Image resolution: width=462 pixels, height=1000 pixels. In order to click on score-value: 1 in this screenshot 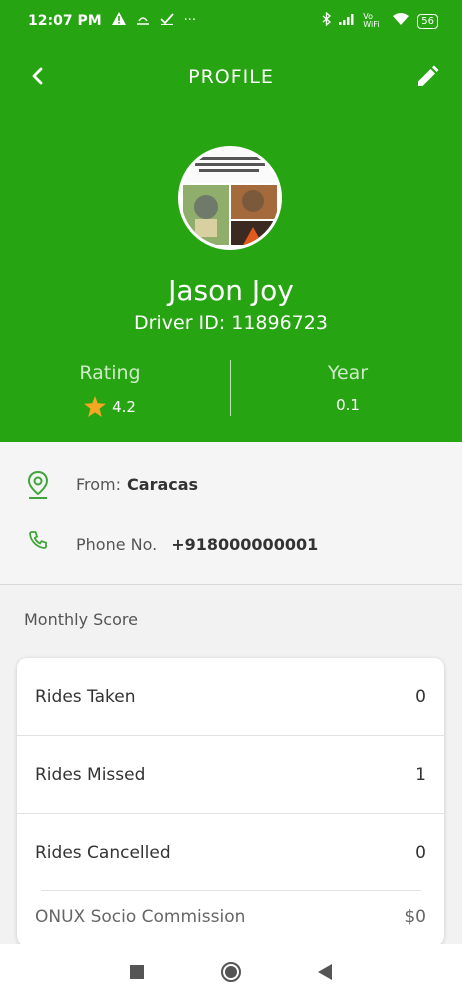, I will do `click(420, 774)`.